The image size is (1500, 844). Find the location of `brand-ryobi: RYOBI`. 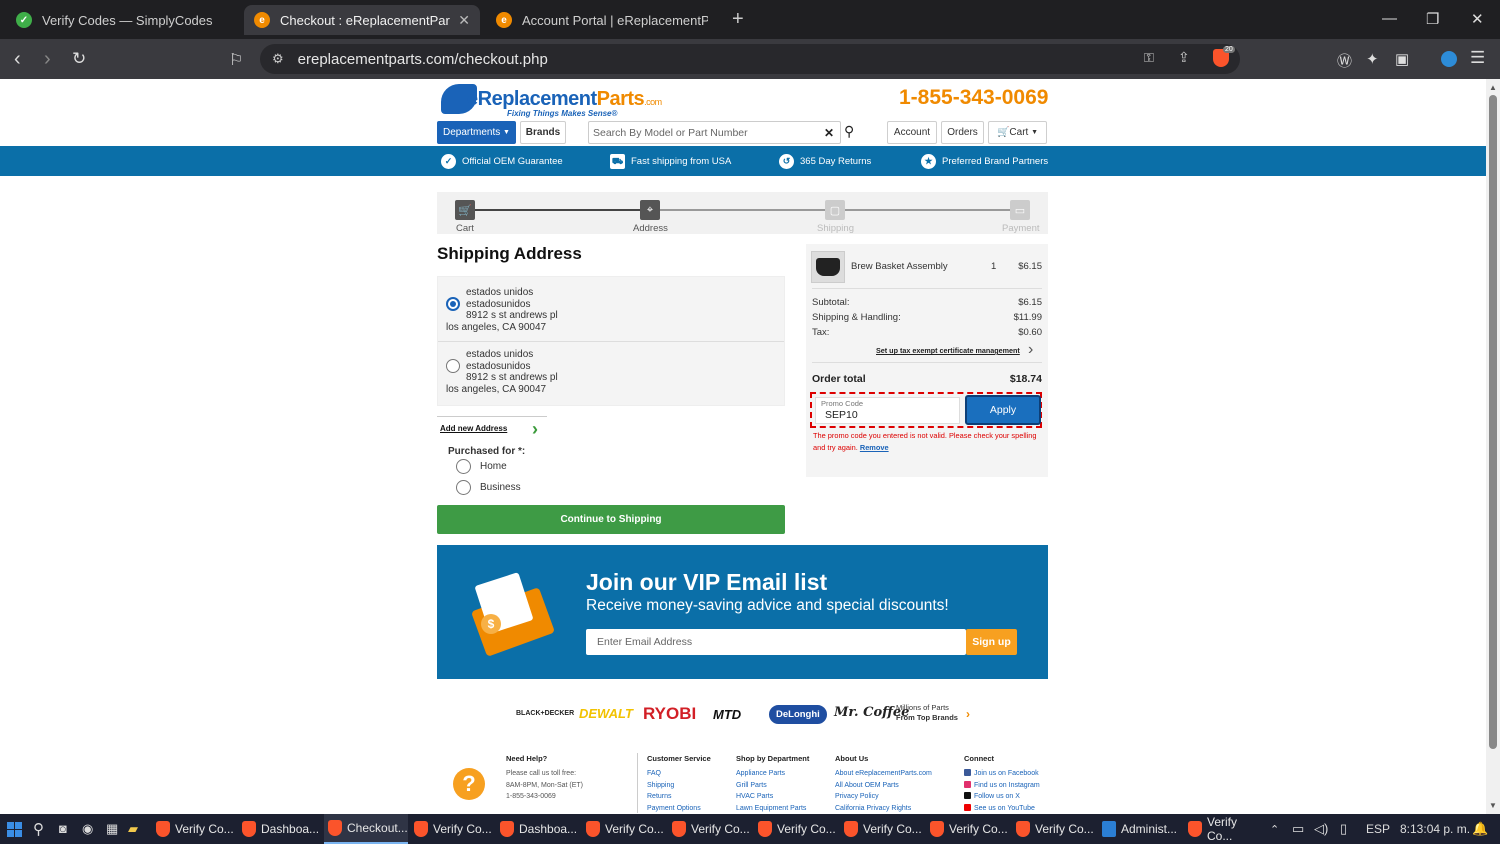

brand-ryobi: RYOBI is located at coordinates (669, 714).